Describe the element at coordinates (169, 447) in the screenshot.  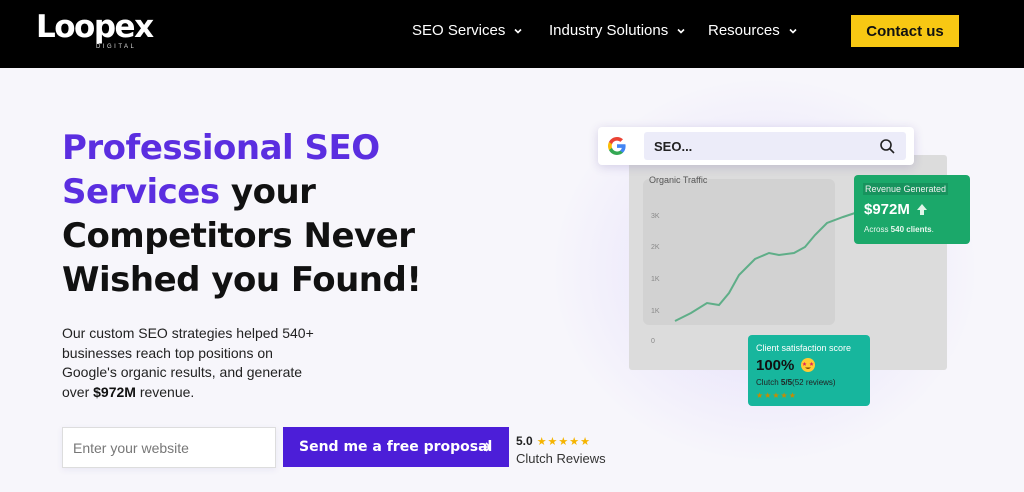
I see `website-input` at that location.